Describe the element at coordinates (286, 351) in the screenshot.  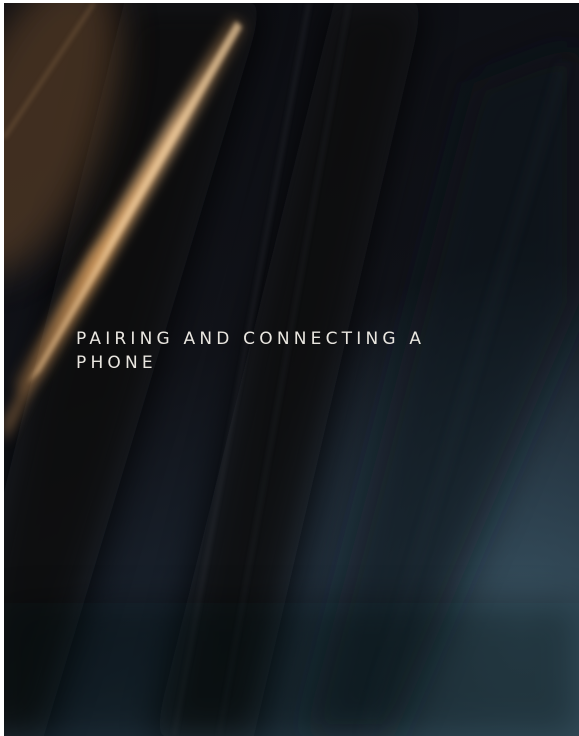
I see `document-title: PAIRING AND CONNECTING A PHONE` at that location.